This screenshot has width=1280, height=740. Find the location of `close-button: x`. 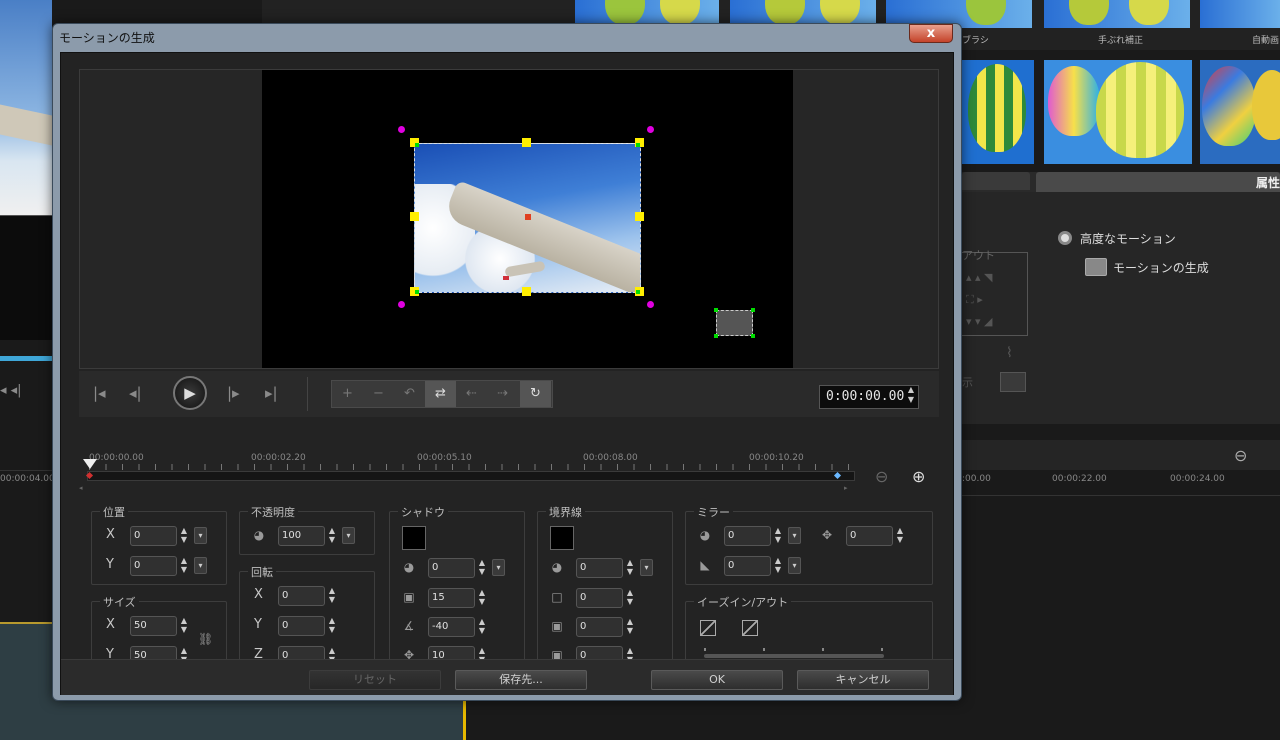

close-button: x is located at coordinates (931, 33).